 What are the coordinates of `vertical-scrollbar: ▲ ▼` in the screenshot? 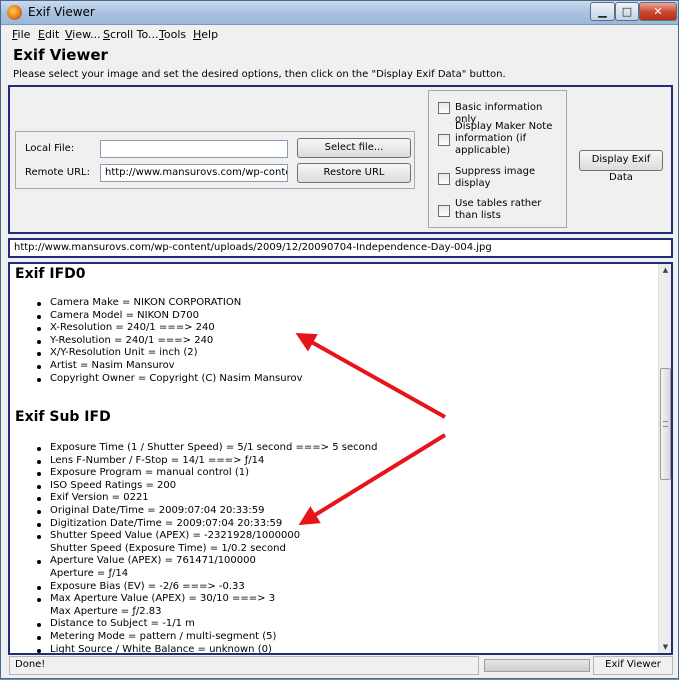 It's located at (664, 458).